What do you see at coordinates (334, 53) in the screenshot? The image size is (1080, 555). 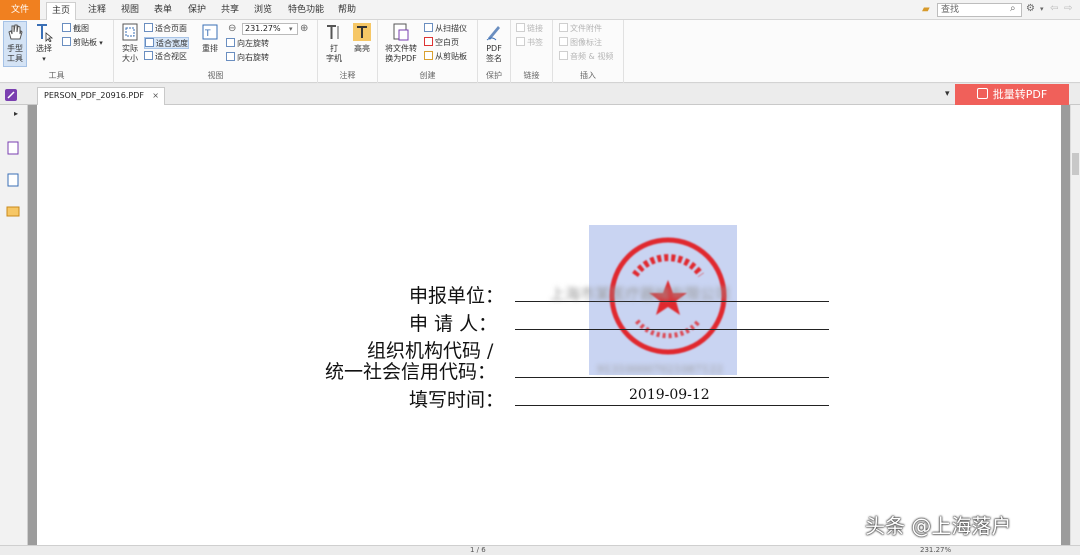 I see `typewriter-label: 打 字机` at bounding box center [334, 53].